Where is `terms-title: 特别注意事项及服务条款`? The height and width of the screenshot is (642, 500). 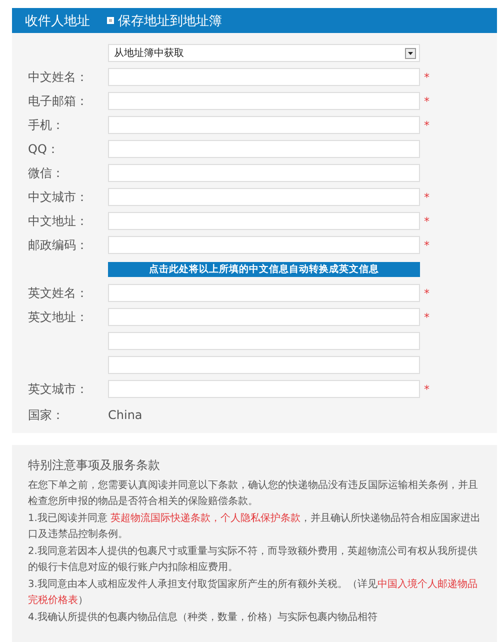
terms-title: 特别注意事项及服务条款 is located at coordinates (94, 465).